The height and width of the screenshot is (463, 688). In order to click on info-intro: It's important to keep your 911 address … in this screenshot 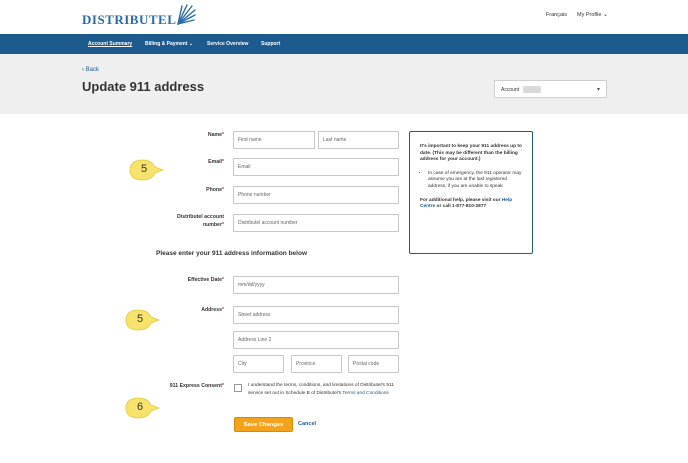, I will do `click(471, 153)`.